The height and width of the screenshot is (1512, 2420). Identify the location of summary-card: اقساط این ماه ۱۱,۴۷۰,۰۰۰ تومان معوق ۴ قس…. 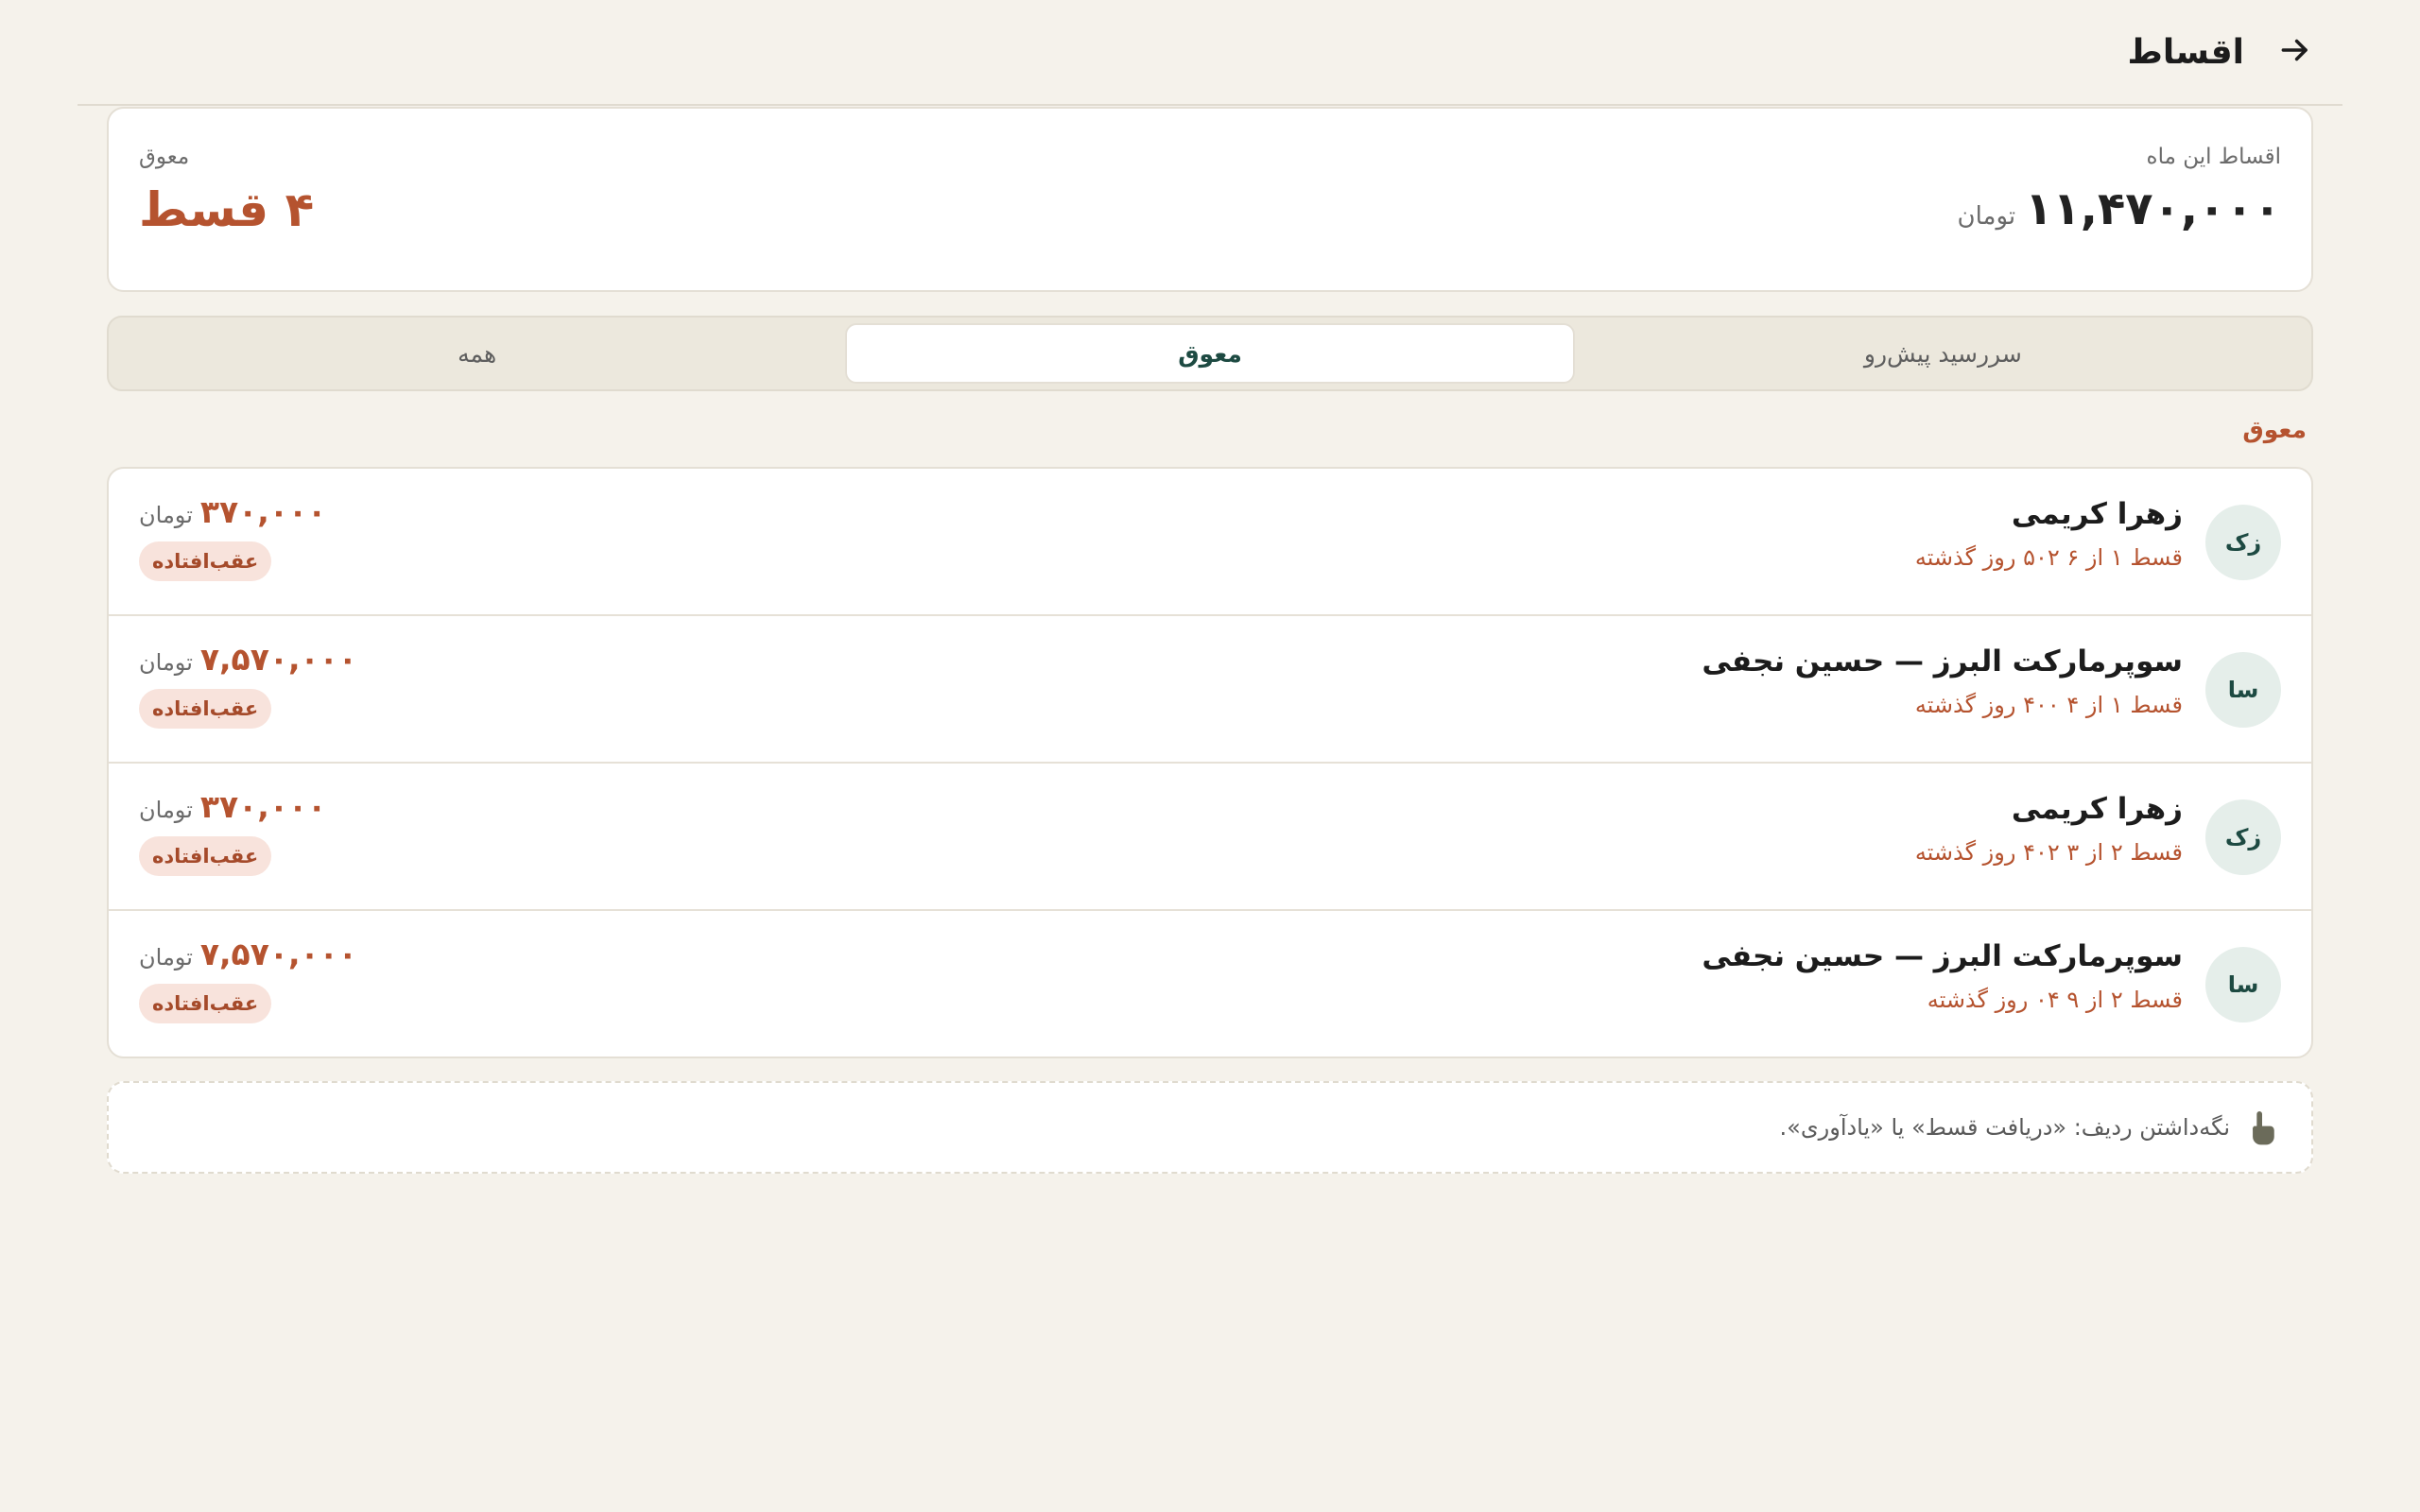
(1210, 199).